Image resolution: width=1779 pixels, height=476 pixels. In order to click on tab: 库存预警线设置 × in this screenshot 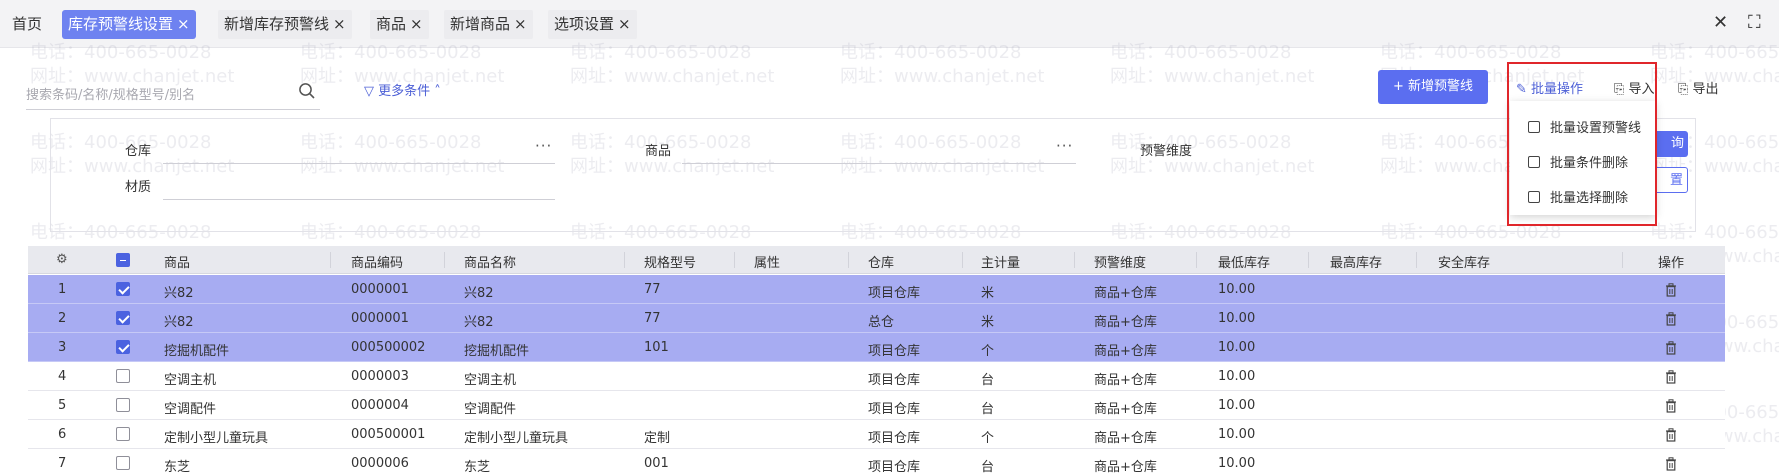, I will do `click(129, 24)`.